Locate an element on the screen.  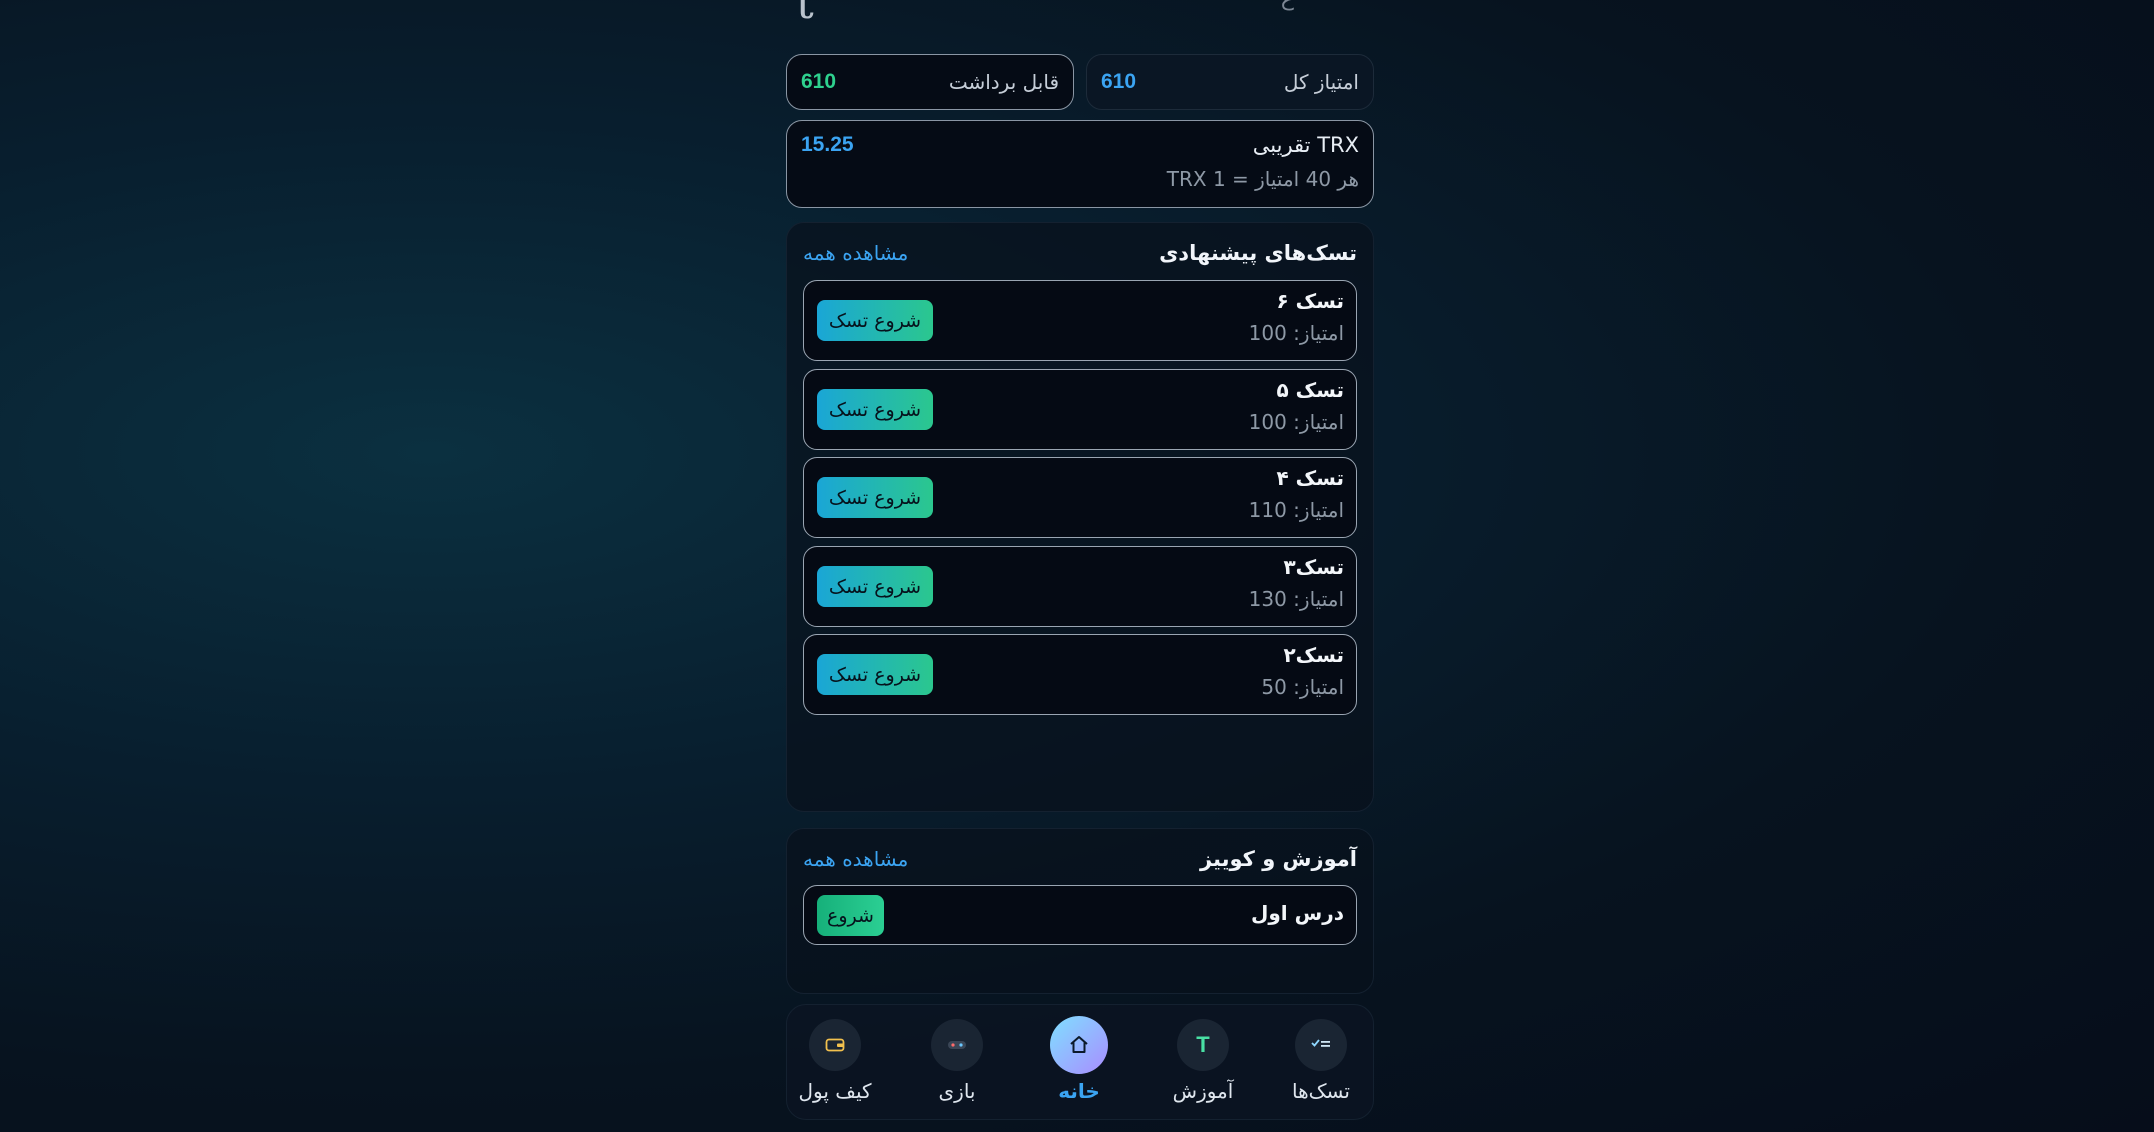
task-points: امتیاز: 110 is located at coordinates (1296, 510).